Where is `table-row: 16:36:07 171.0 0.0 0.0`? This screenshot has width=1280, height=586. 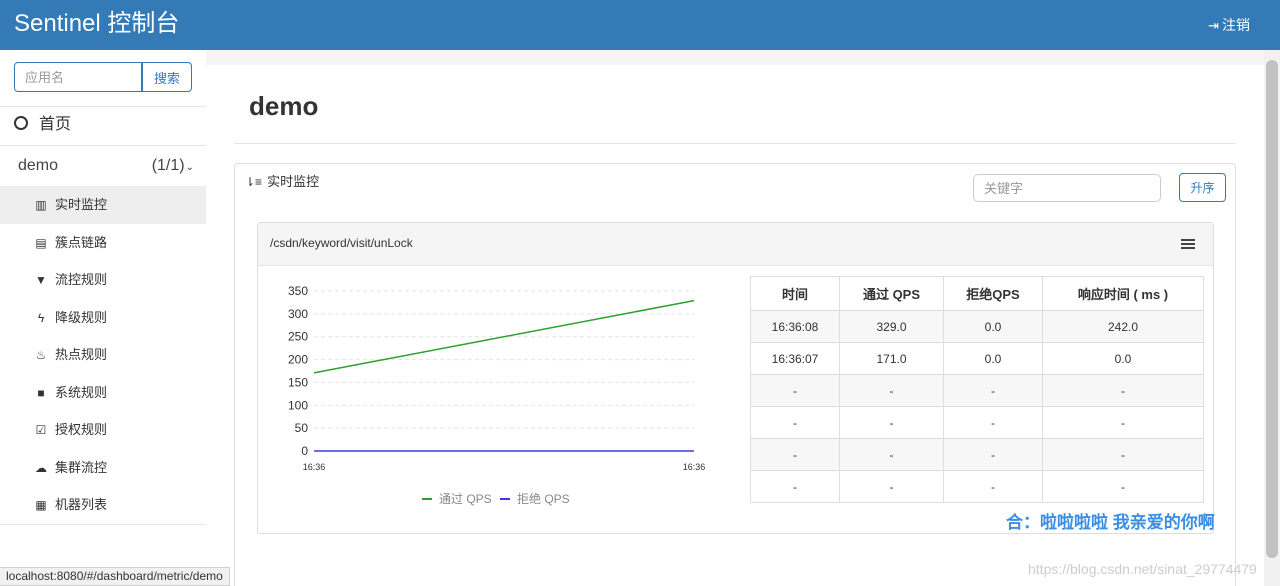
table-row: 16:36:07 171.0 0.0 0.0 is located at coordinates (977, 358).